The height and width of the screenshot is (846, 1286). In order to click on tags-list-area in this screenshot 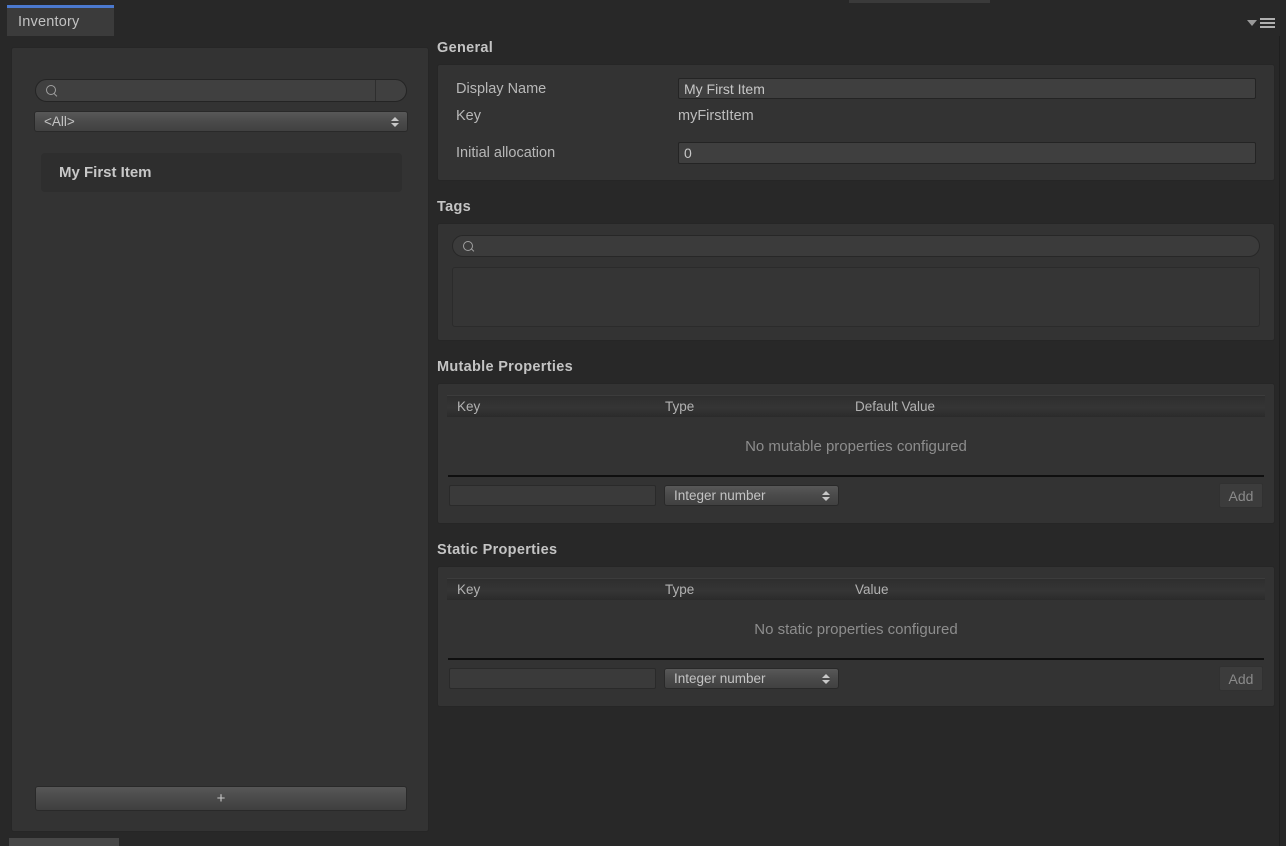, I will do `click(856, 297)`.